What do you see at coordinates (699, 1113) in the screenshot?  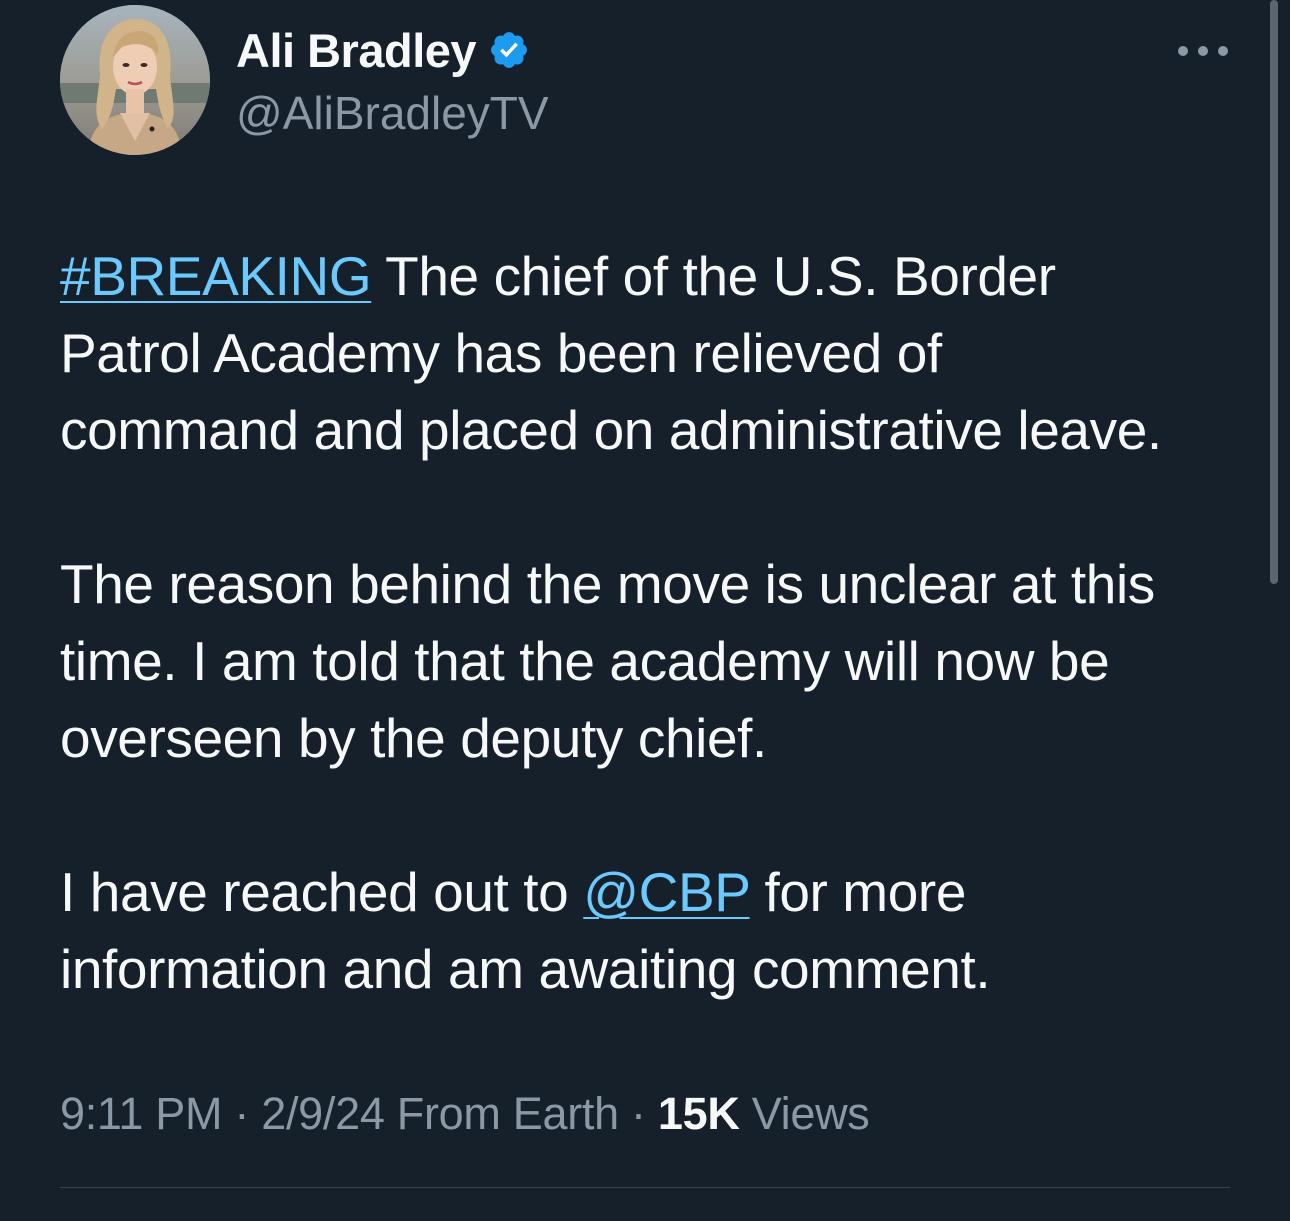 I see `views-count: 15K` at bounding box center [699, 1113].